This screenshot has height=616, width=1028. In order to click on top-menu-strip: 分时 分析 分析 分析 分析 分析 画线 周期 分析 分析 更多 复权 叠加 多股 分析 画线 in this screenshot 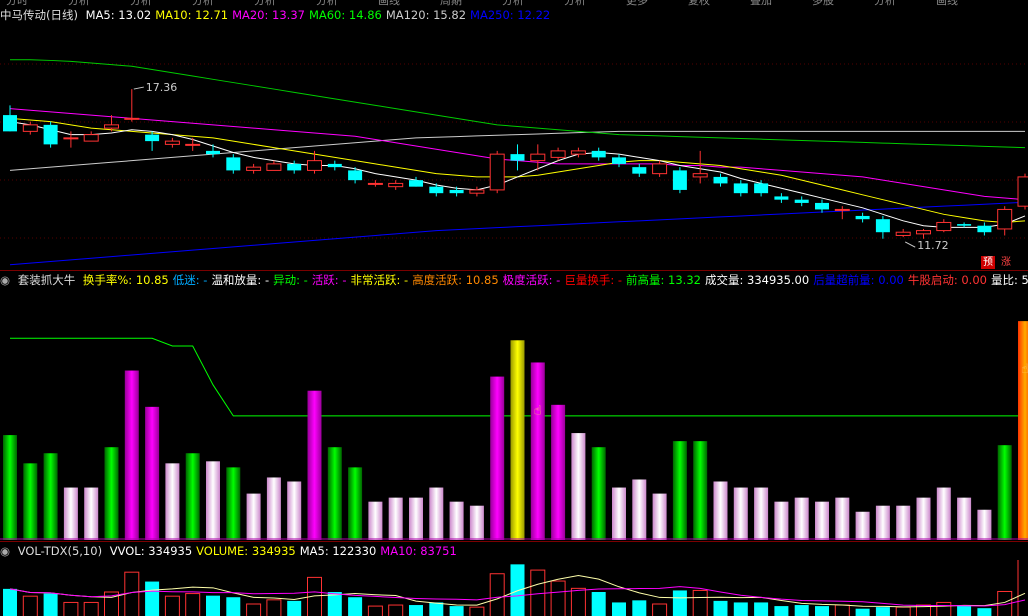, I will do `click(514, 3)`.